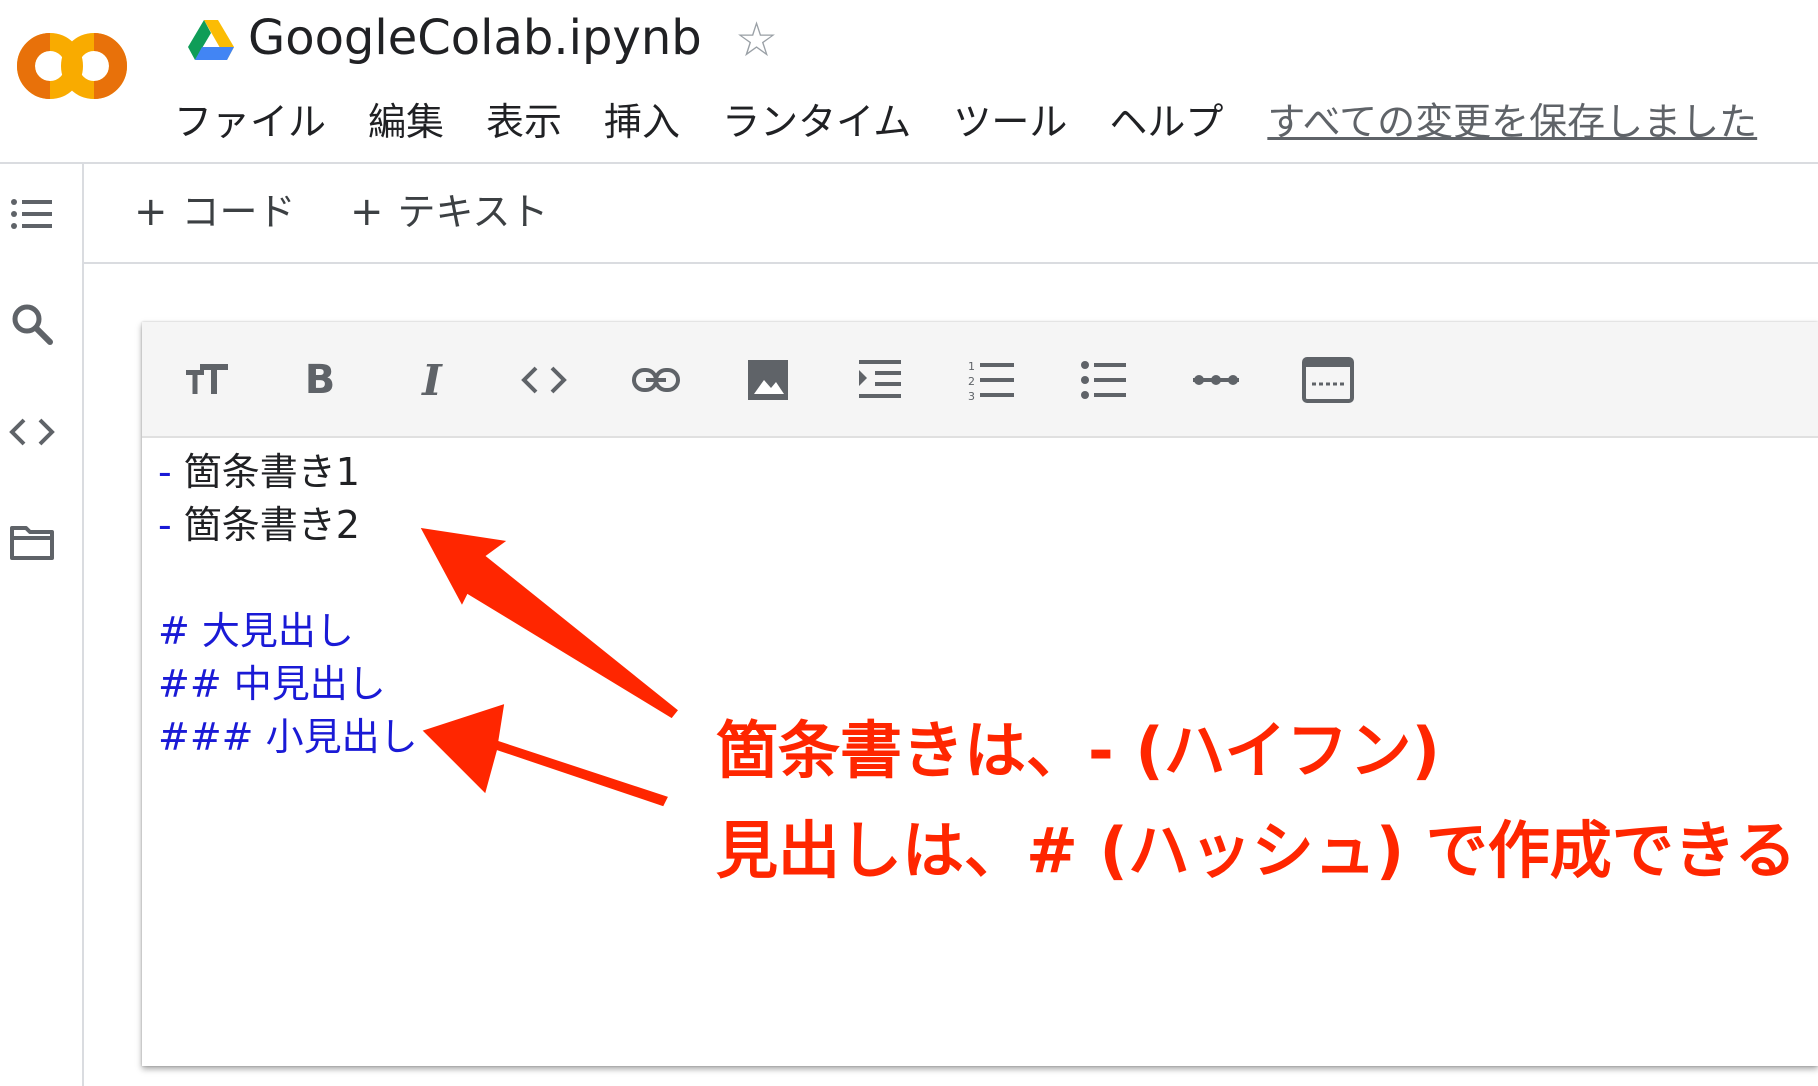 Image resolution: width=1818 pixels, height=1086 pixels. Describe the element at coordinates (1328, 380) in the screenshot. I see `preview-window-icon` at that location.